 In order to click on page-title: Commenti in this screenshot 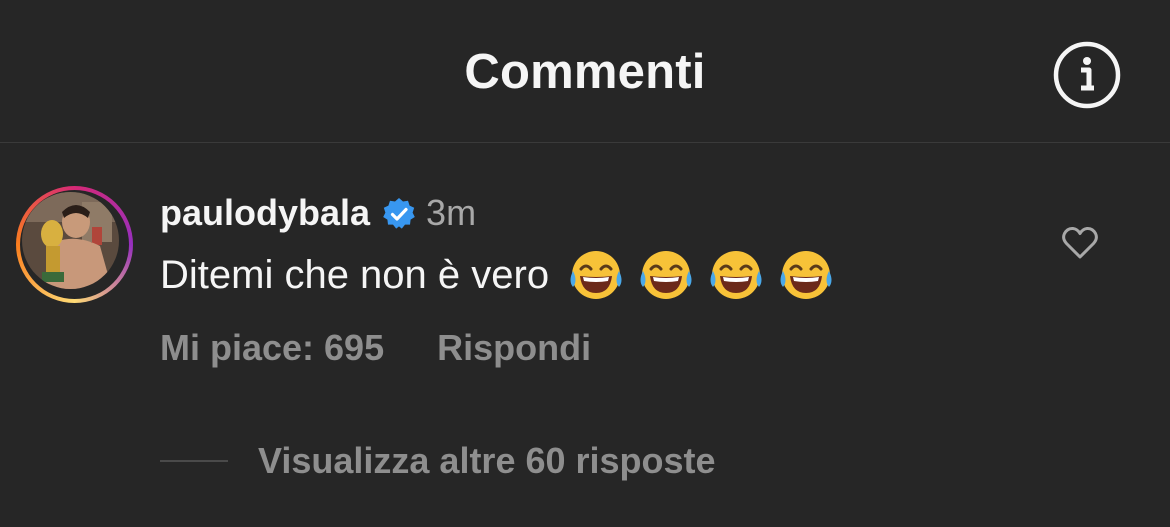, I will do `click(585, 72)`.